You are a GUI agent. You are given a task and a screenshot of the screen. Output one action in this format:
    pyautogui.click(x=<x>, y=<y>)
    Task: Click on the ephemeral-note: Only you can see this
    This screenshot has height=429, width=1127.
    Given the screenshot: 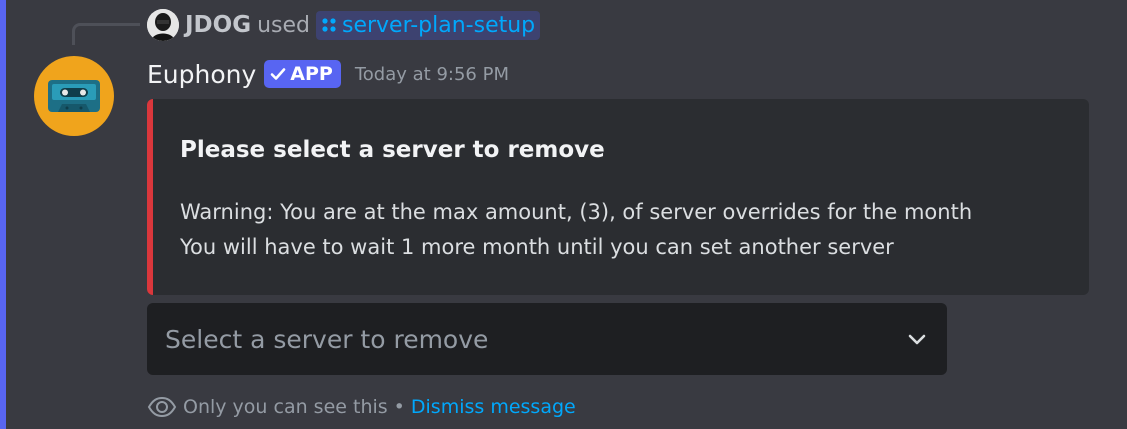 What is the action you would take?
    pyautogui.click(x=285, y=407)
    